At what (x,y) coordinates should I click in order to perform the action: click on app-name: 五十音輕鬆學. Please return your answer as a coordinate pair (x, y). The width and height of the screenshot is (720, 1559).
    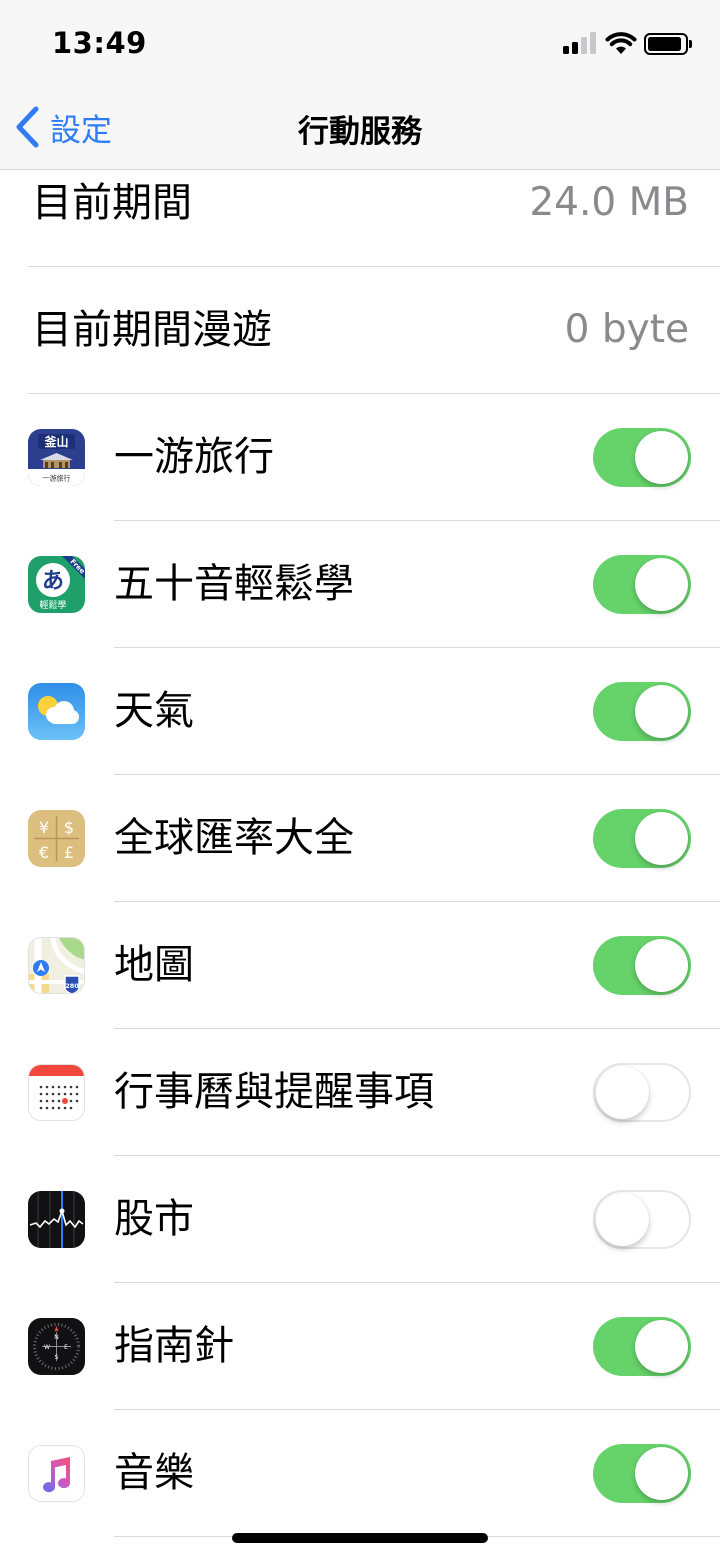
    Looking at the image, I should click on (234, 584).